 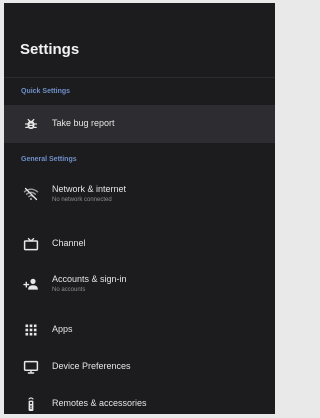 I want to click on menu-item-remotes-accessories: Remotes & accessories, so click(x=139, y=399).